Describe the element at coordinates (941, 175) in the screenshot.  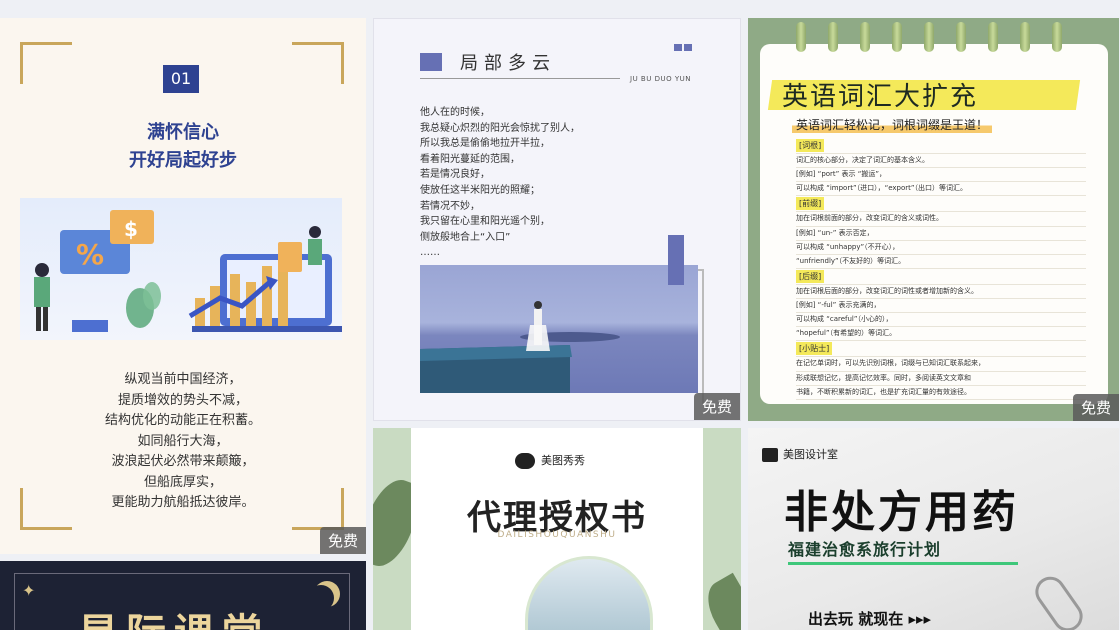
I see `note-line: [例如] “port” 表示 “搬运”，` at that location.